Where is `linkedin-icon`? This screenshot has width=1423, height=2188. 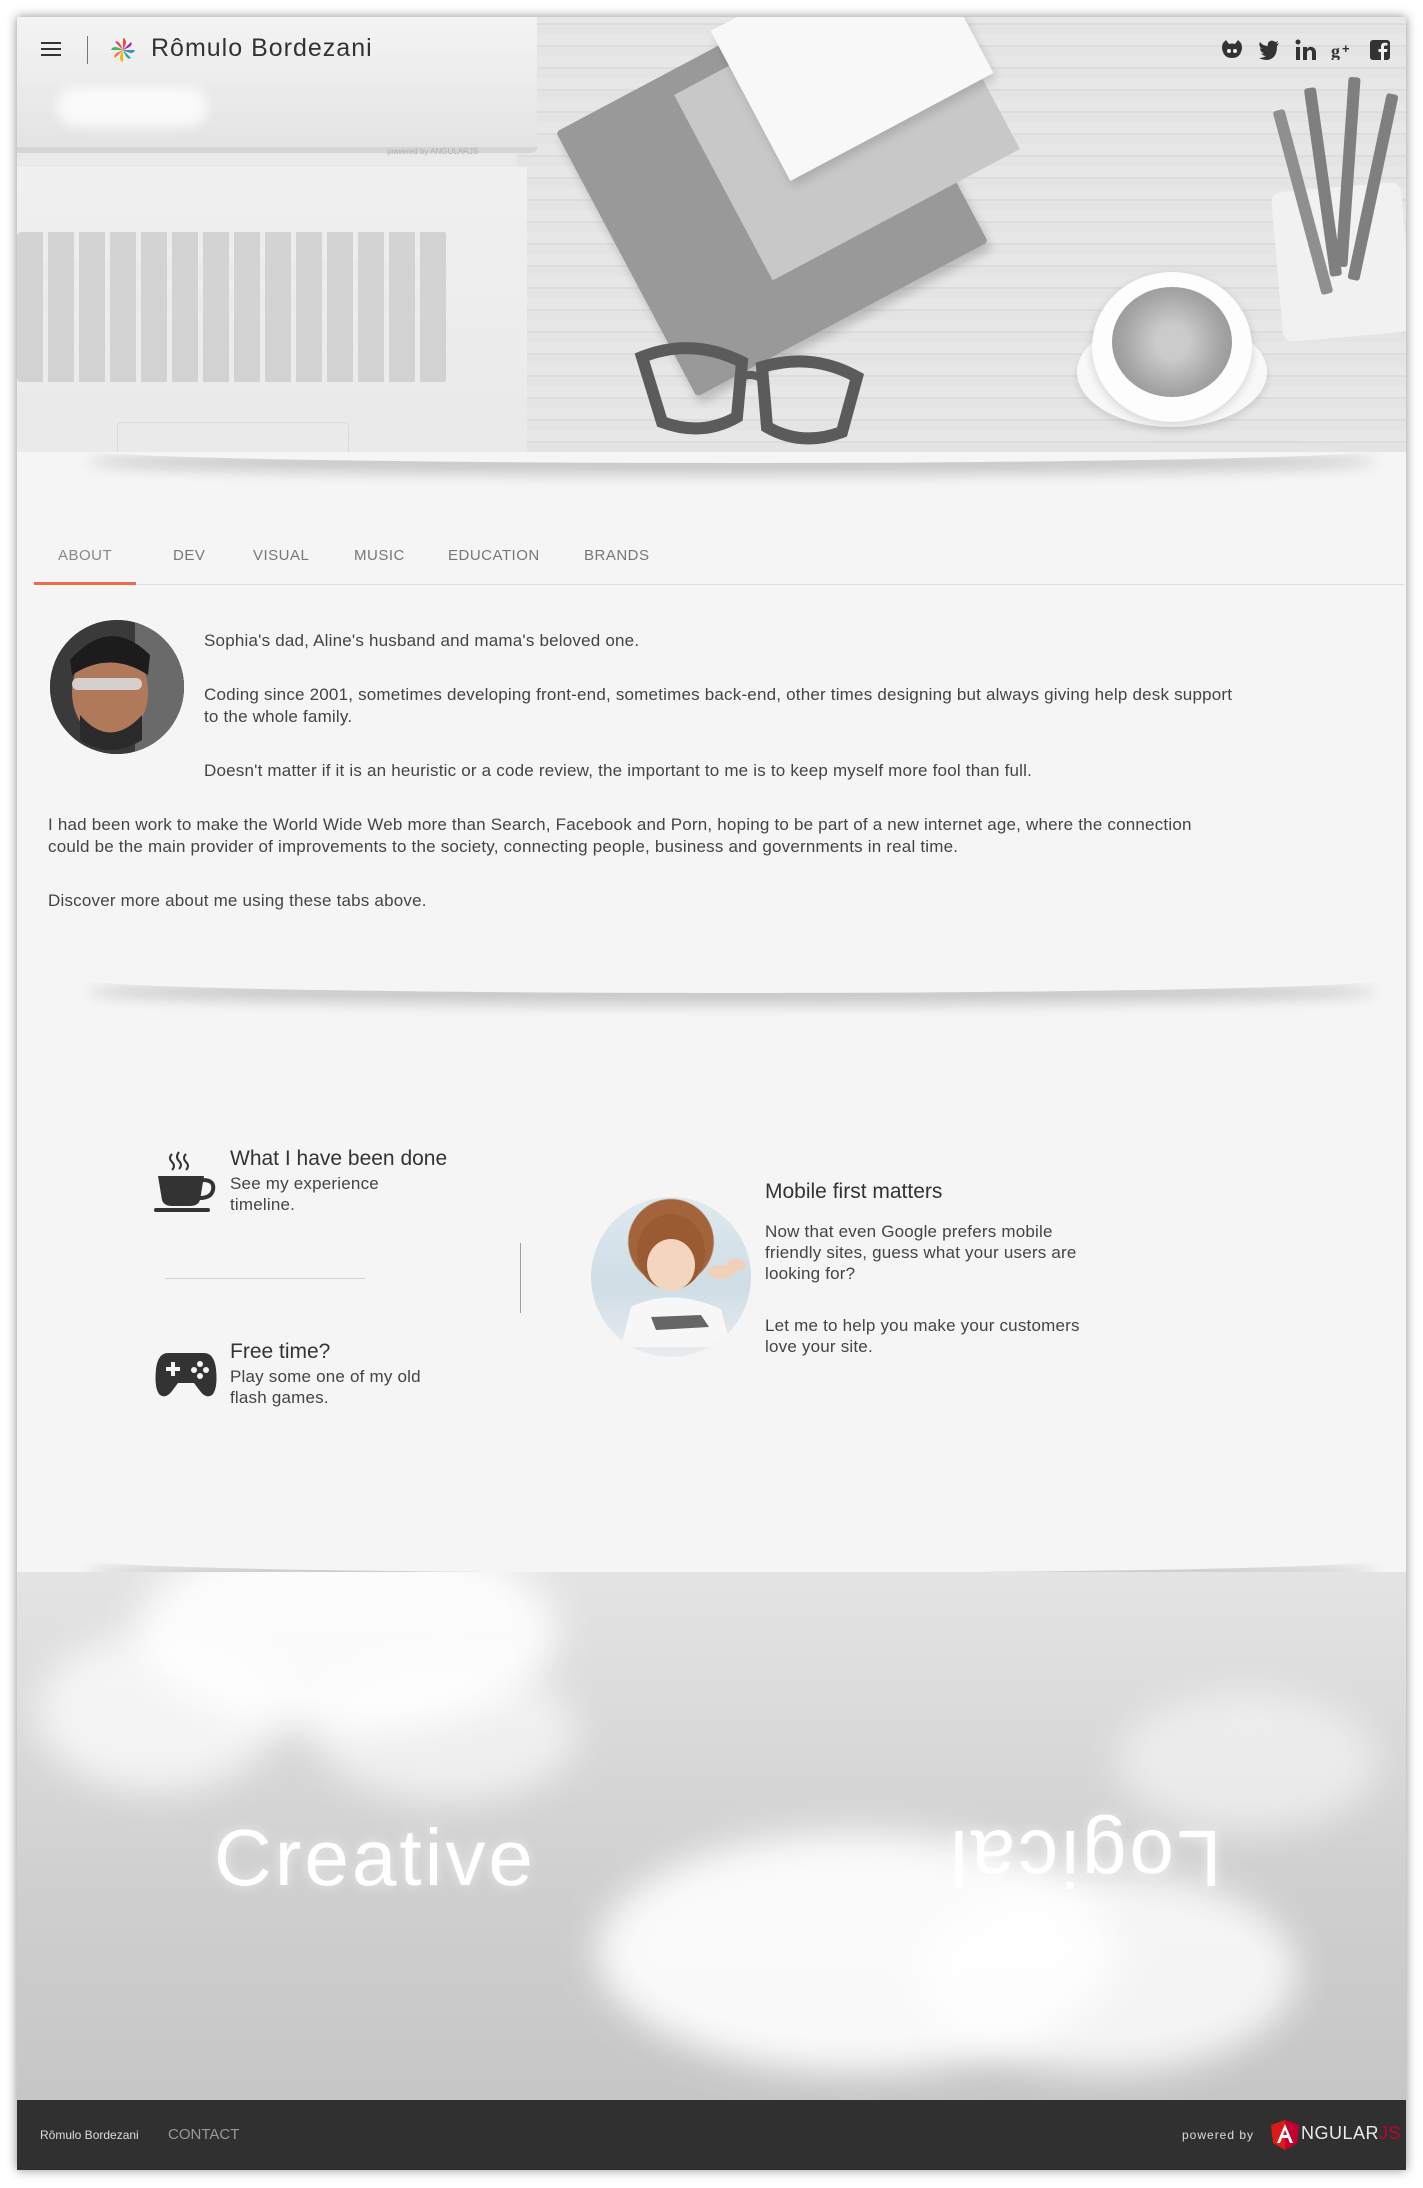
linkedin-icon is located at coordinates (1305, 49).